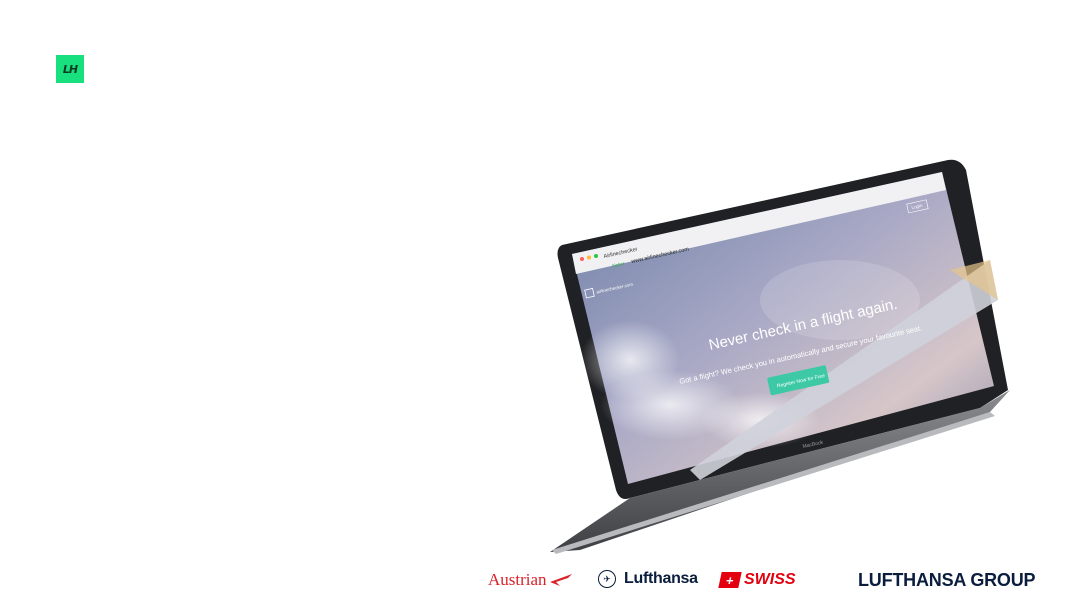 This screenshot has height=608, width=1080. What do you see at coordinates (770, 579) in the screenshot?
I see `swiss-wordmark: SWISS` at bounding box center [770, 579].